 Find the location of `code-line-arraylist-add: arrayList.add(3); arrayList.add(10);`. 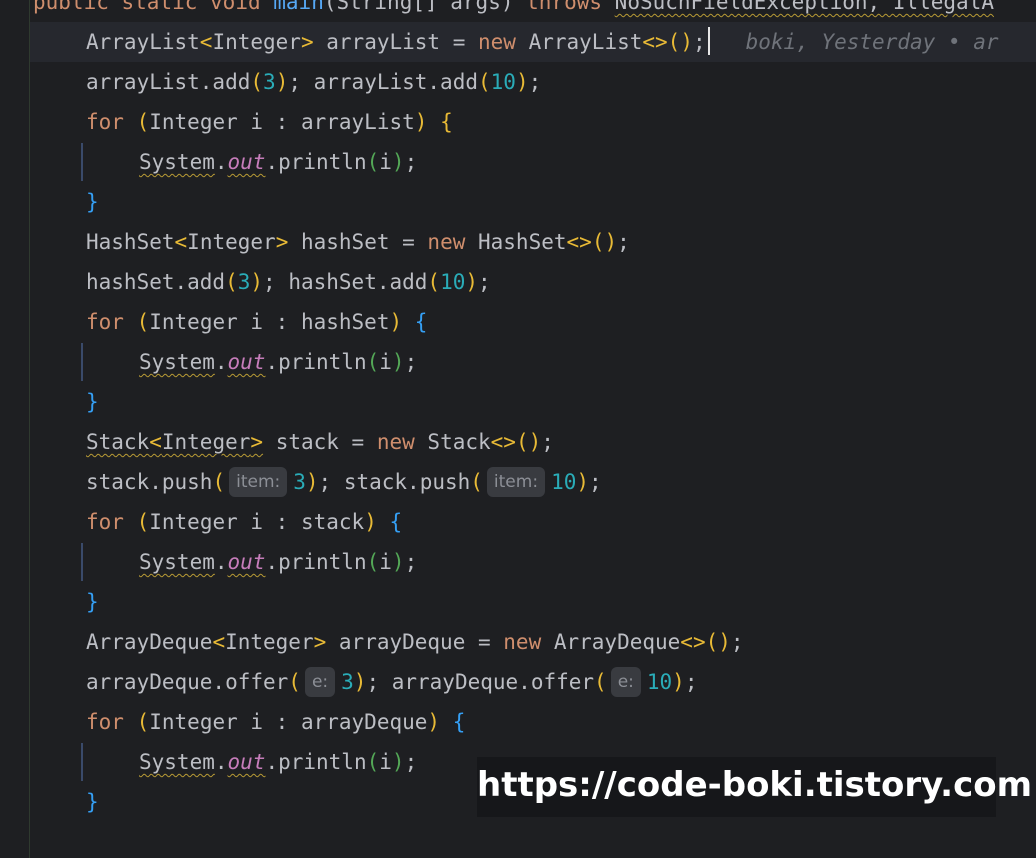

code-line-arraylist-add: arrayList.add(3); arrayList.add(10); is located at coordinates (314, 82).